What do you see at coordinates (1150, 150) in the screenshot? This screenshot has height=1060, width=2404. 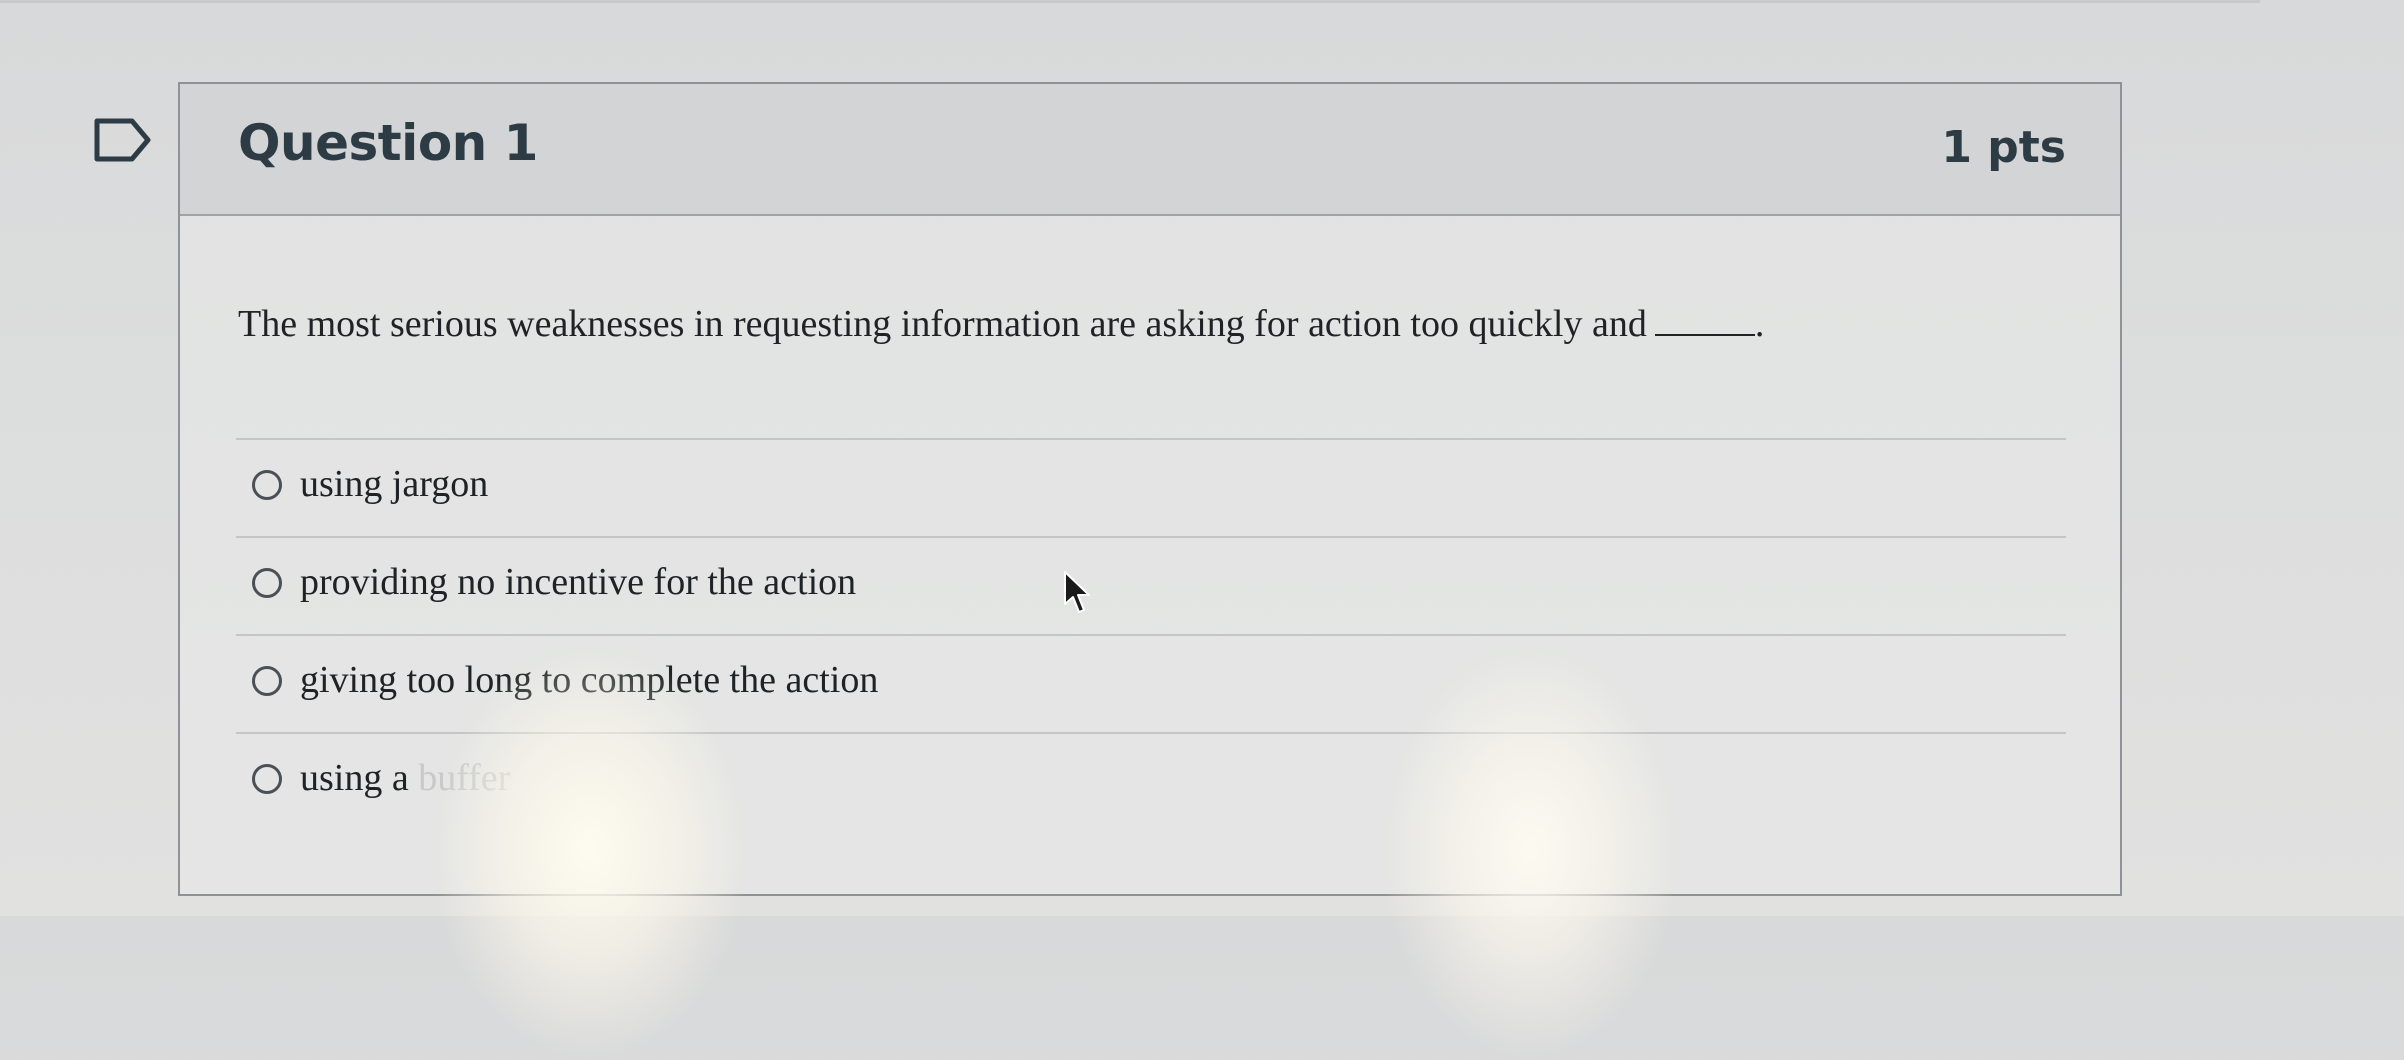 I see `question-header: Question 1 1 pts` at bounding box center [1150, 150].